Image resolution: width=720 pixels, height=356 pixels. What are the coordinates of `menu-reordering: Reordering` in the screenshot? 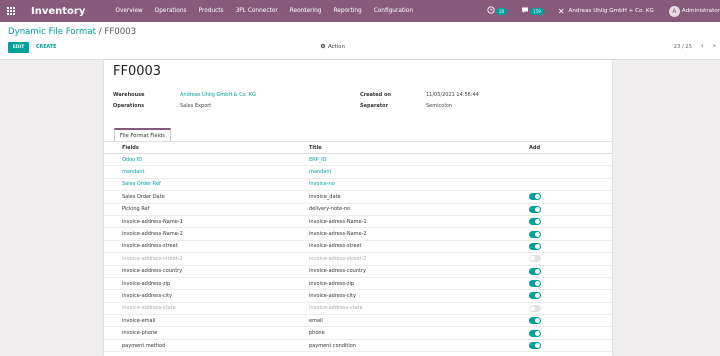 It's located at (306, 11).